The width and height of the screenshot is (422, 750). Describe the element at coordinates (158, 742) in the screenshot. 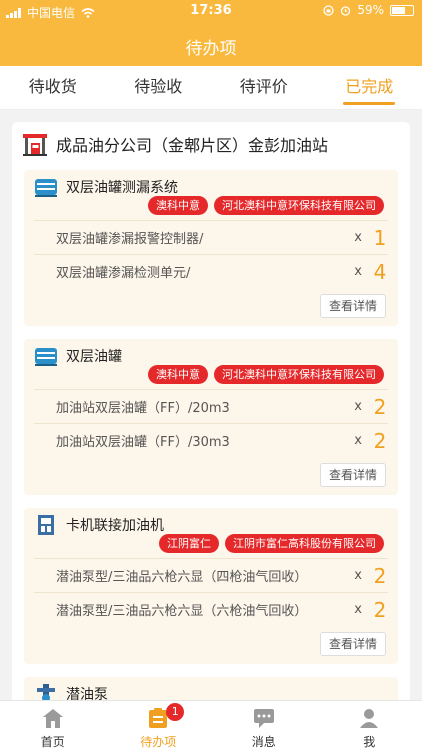

I see `tabbar-label: 待办项` at that location.